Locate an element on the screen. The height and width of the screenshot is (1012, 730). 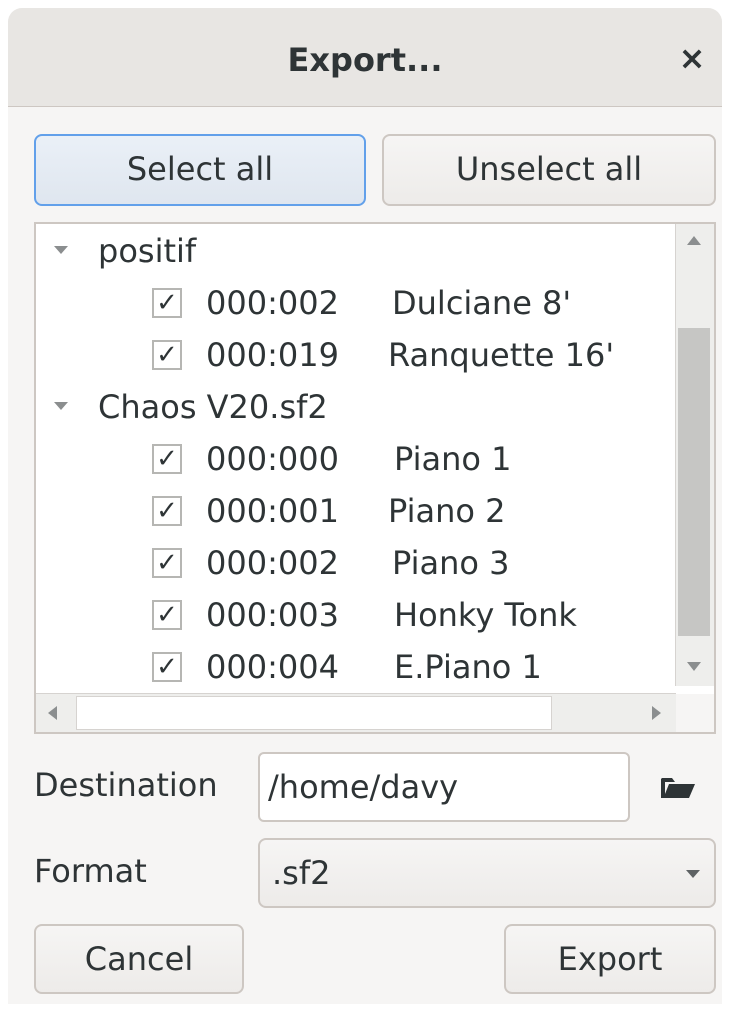
scroll-up-icon is located at coordinates (694, 240).